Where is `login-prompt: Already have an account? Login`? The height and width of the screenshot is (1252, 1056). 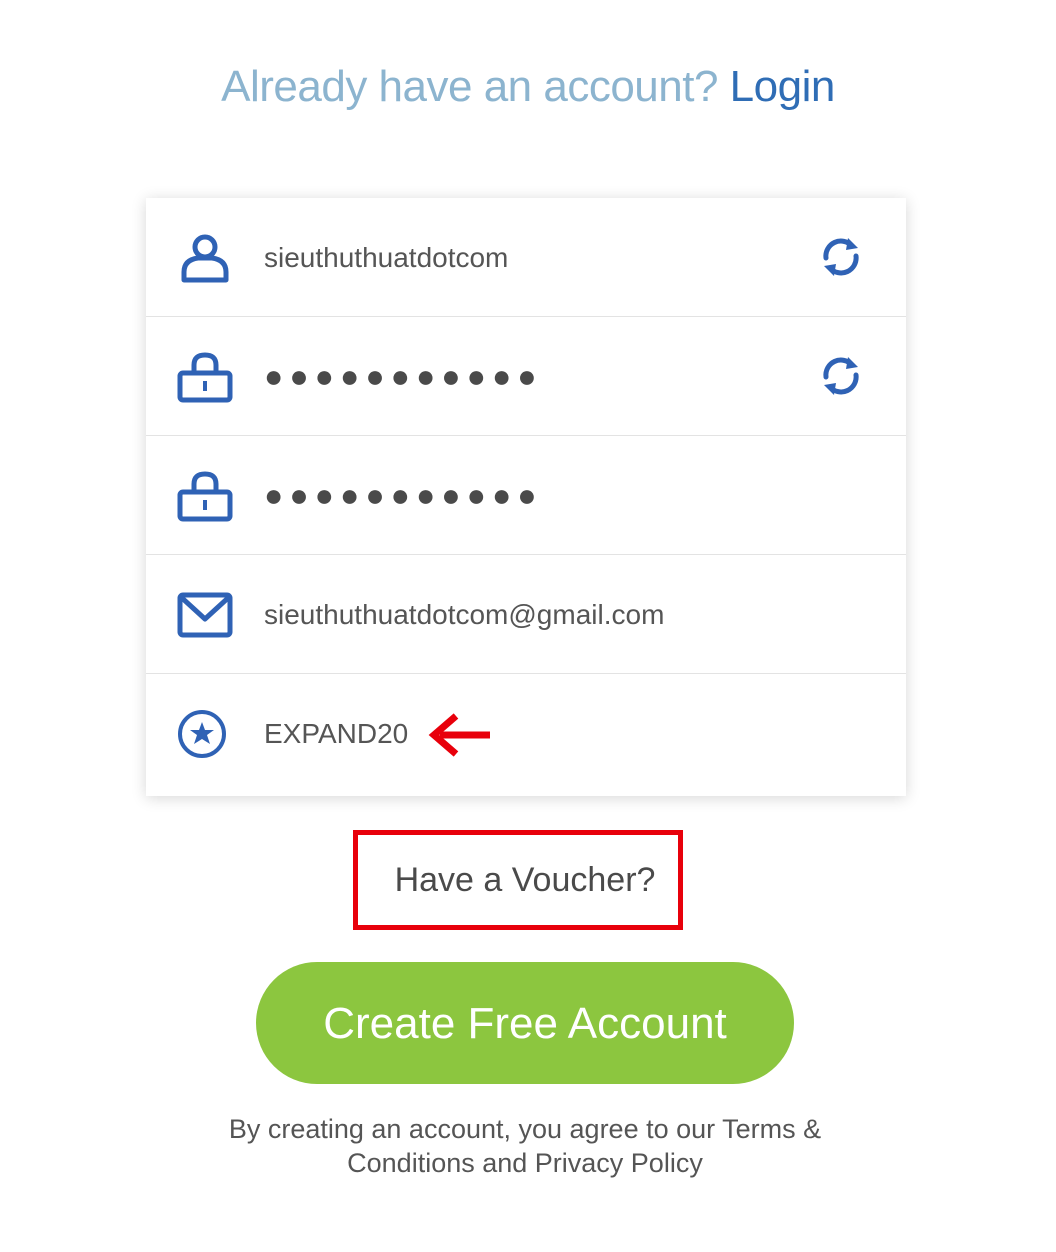
login-prompt: Already have an account? Login is located at coordinates (528, 87).